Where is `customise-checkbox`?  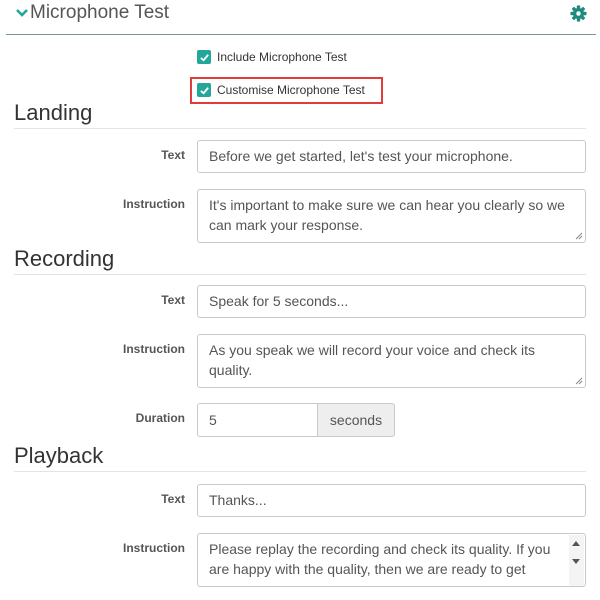
customise-checkbox is located at coordinates (204, 90).